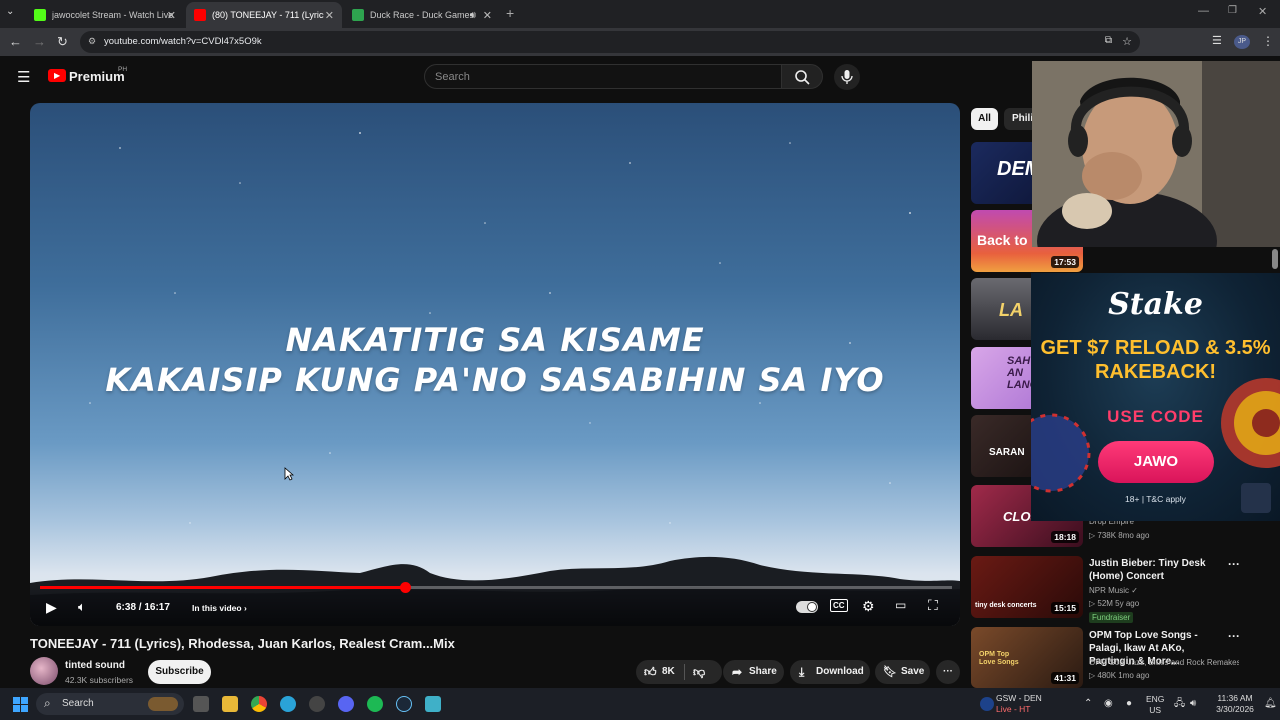  Describe the element at coordinates (82, 607) in the screenshot. I see `volume-icon: 🔈︎` at that location.